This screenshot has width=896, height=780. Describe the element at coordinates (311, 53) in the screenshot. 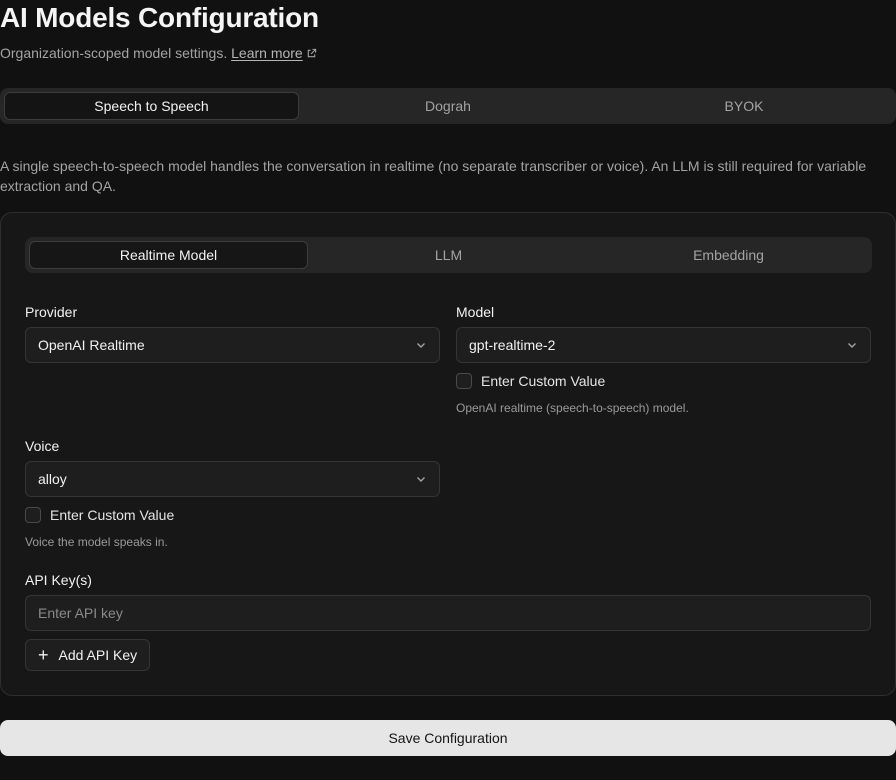

I see `external-link-icon` at that location.